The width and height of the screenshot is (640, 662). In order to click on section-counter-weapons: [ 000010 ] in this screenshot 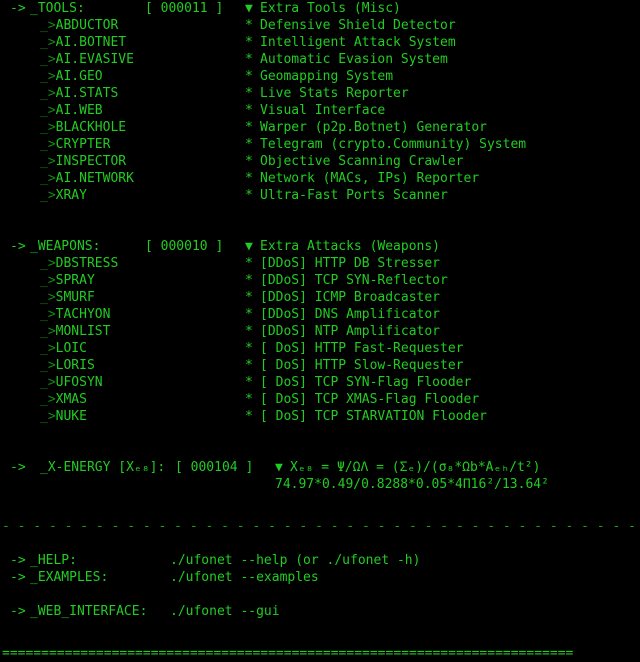, I will do `click(184, 246)`.